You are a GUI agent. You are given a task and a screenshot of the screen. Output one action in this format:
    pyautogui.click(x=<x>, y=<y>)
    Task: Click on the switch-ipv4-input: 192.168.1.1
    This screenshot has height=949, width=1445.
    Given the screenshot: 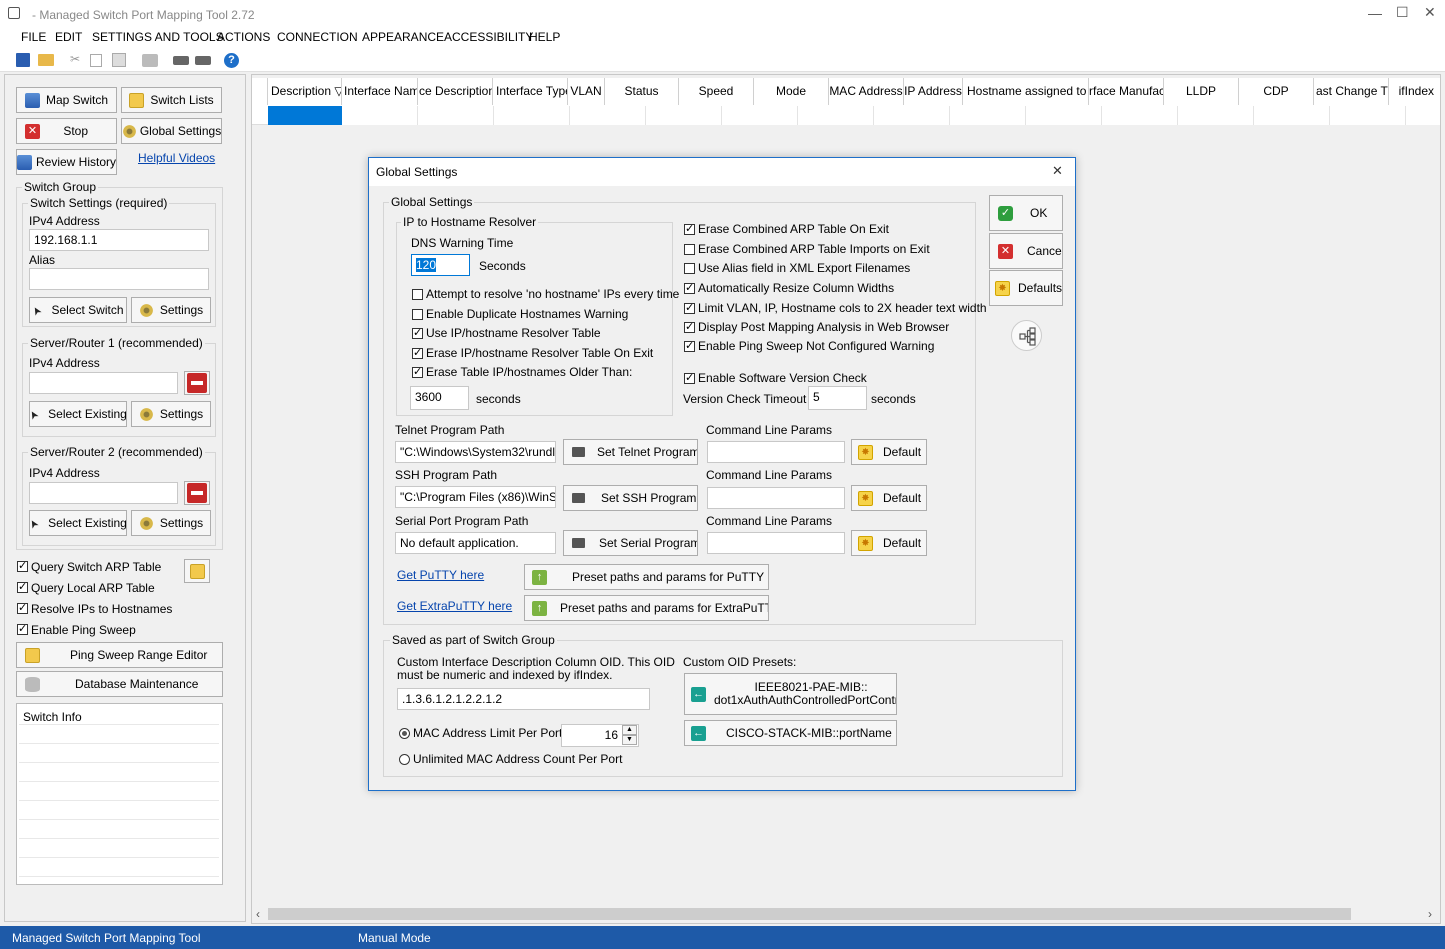 What is the action you would take?
    pyautogui.click(x=119, y=240)
    